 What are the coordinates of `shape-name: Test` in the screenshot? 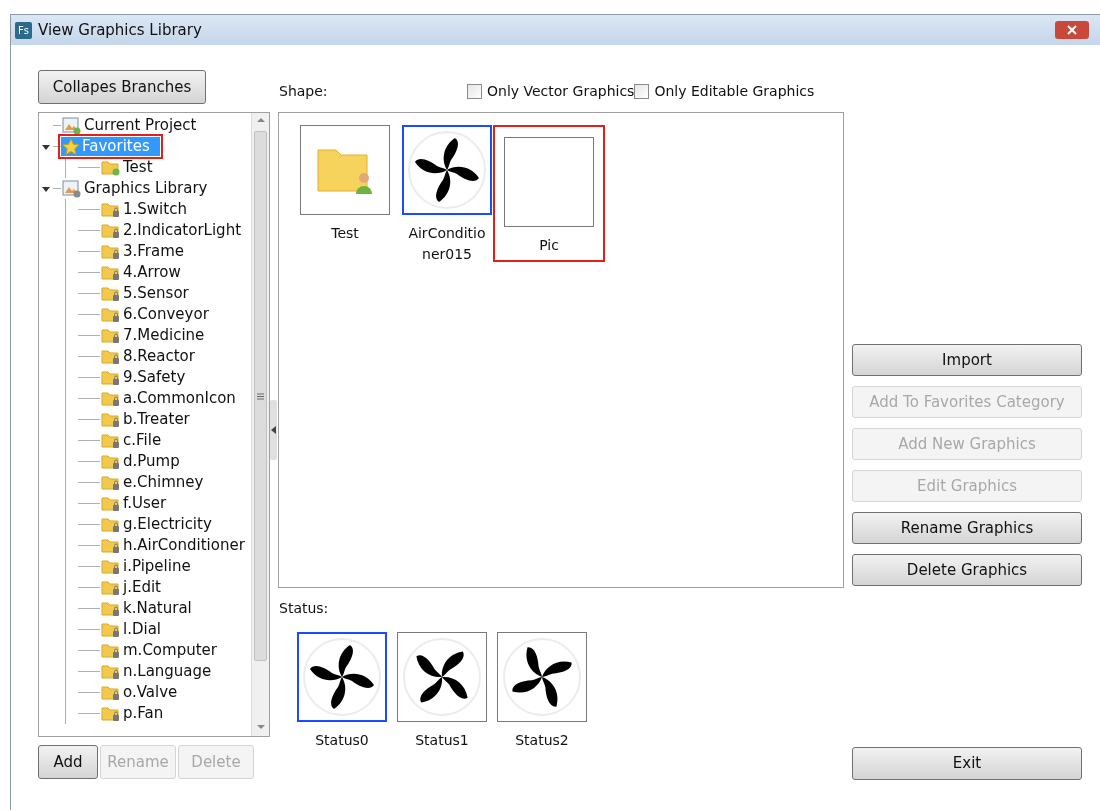 It's located at (345, 233).